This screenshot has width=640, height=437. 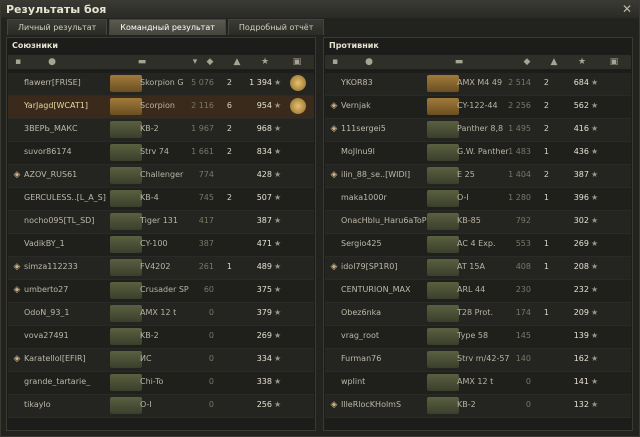 What do you see at coordinates (391, 243) in the screenshot?
I see `player-name: Sergio425` at bounding box center [391, 243].